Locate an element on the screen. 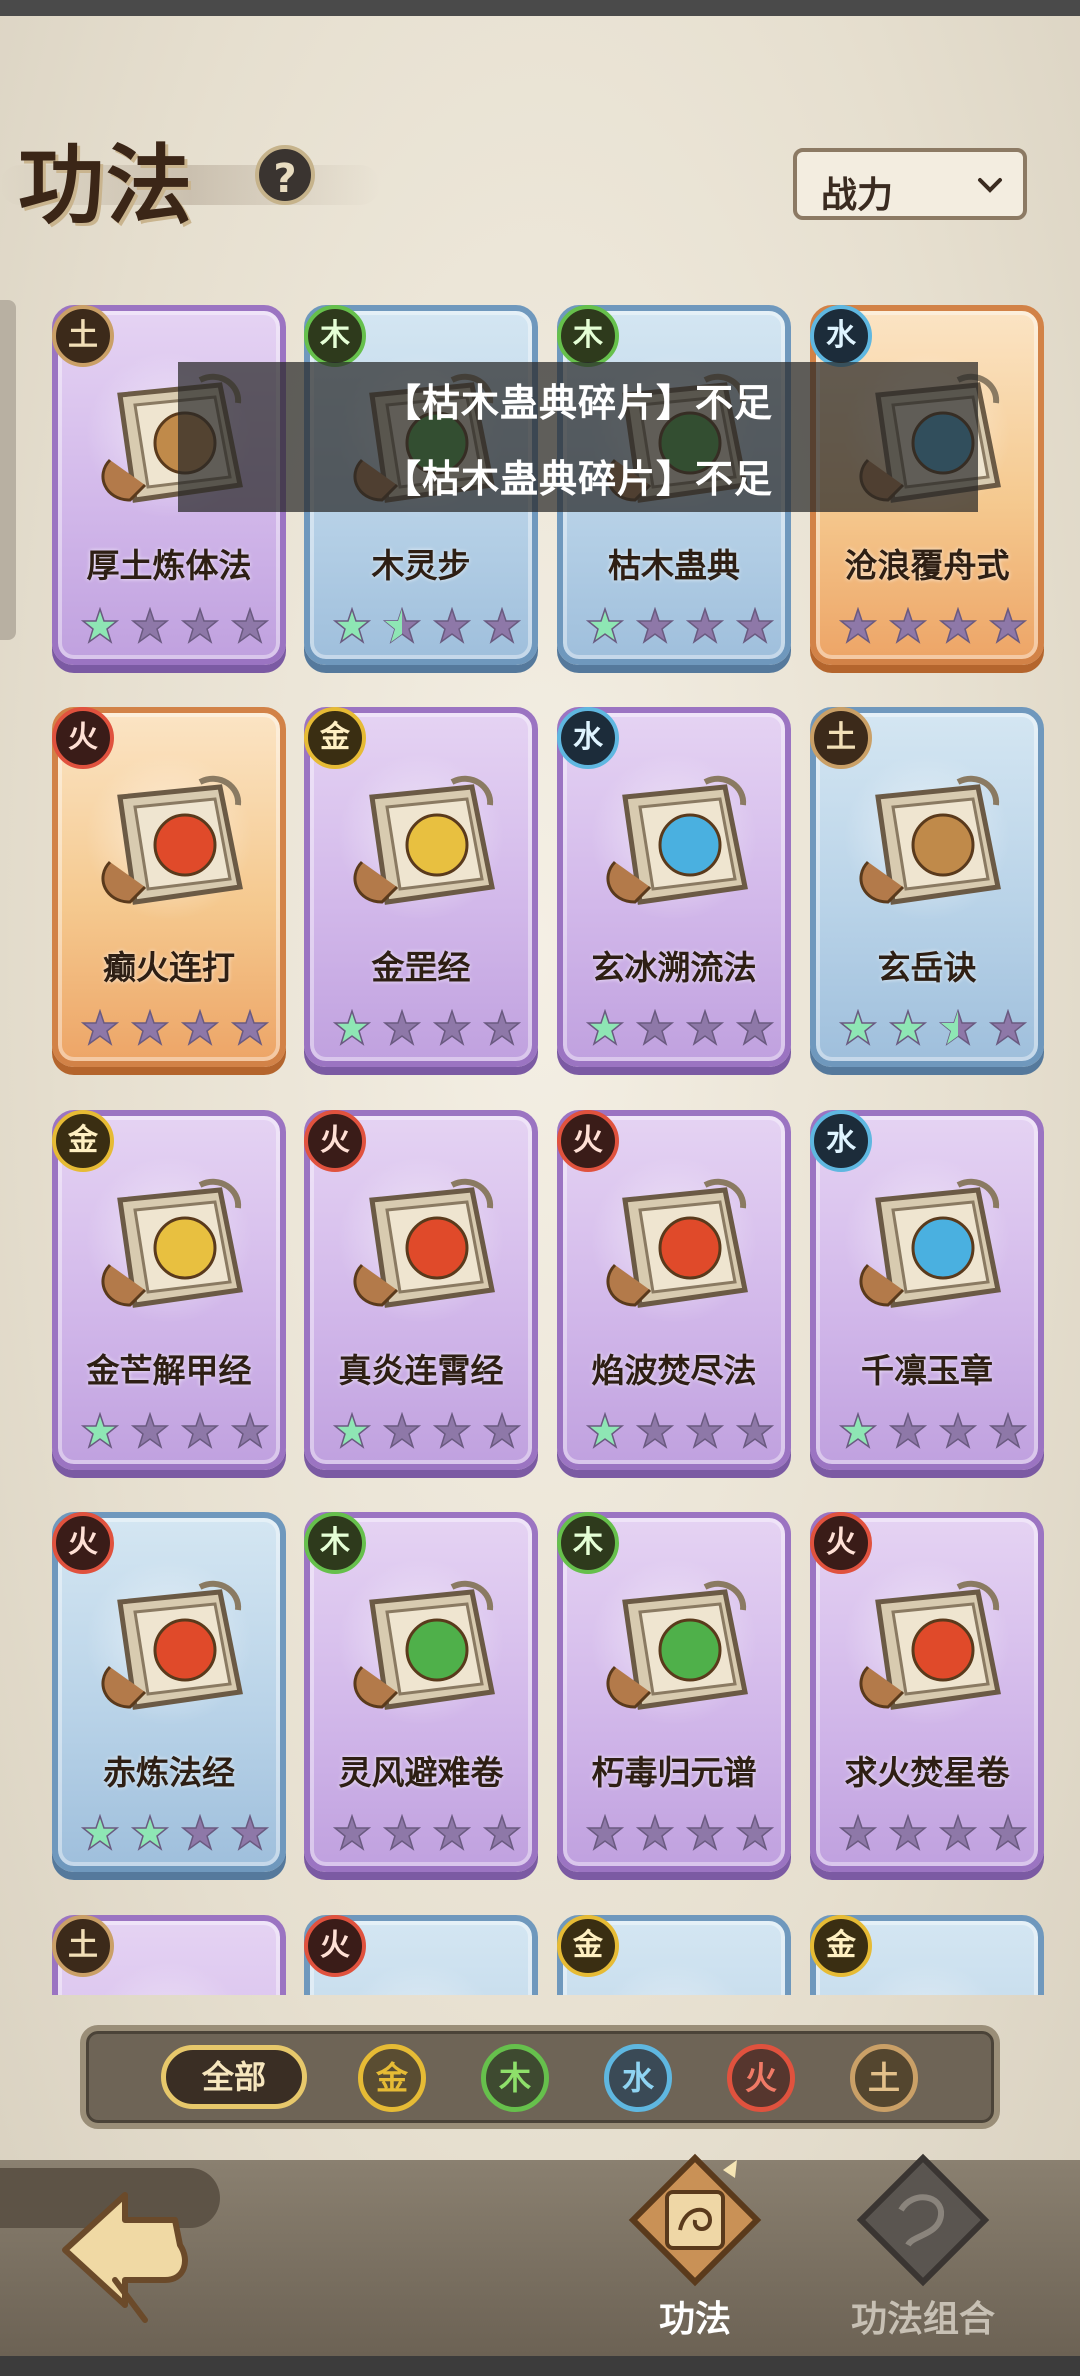 The height and width of the screenshot is (2376, 1080). gongfa-card: 焰波焚尽法 火 is located at coordinates (674, 1290).